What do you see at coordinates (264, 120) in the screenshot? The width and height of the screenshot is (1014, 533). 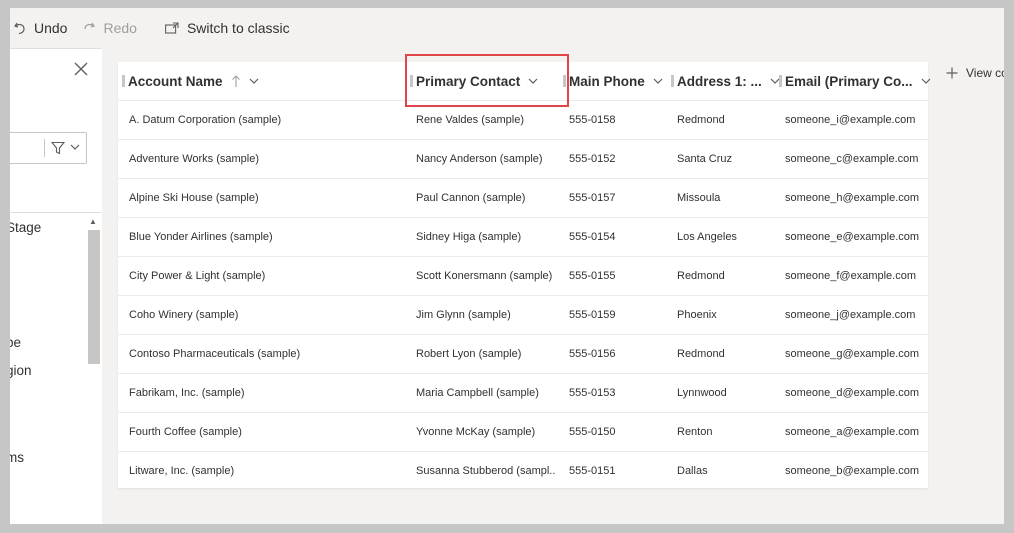 I see `cell-account-name: A. Datum Corporation (sample)` at bounding box center [264, 120].